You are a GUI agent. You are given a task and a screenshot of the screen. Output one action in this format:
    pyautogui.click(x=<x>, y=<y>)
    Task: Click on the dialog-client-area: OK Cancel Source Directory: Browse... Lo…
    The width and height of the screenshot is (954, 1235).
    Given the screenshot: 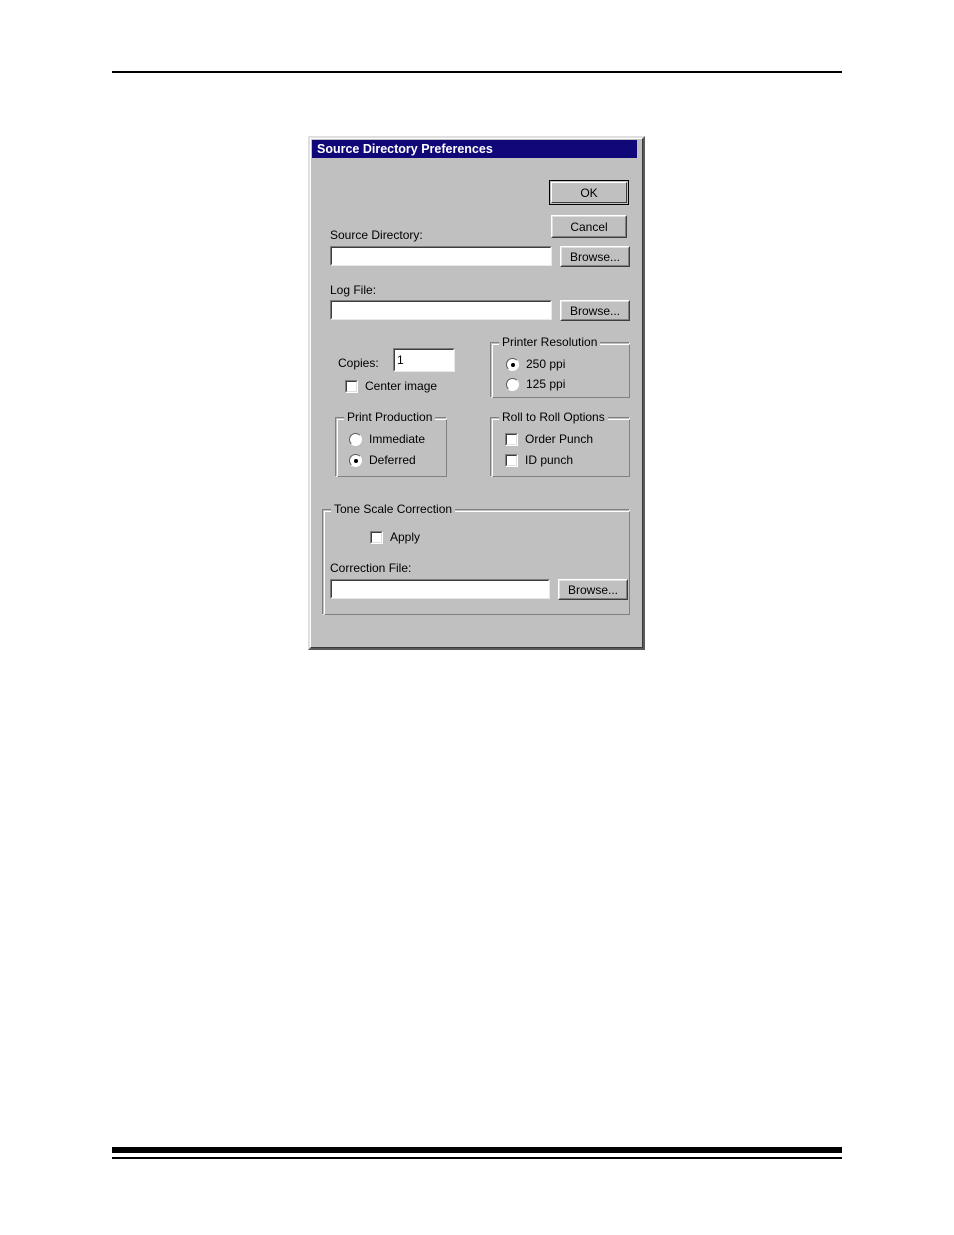 What is the action you would take?
    pyautogui.click(x=474, y=401)
    